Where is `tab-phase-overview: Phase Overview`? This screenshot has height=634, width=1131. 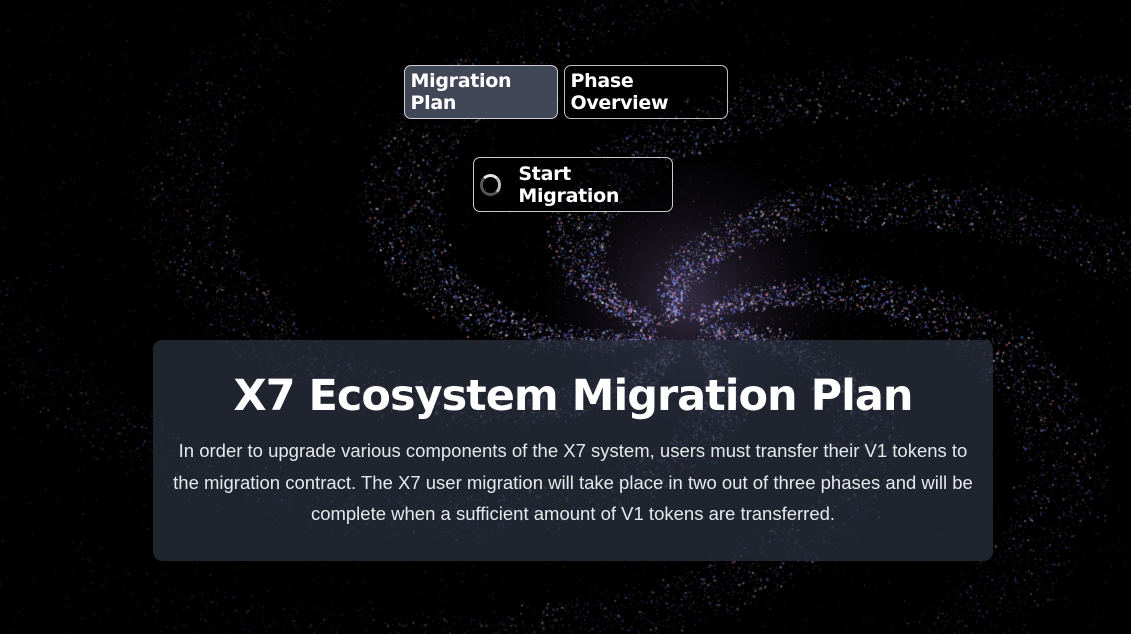
tab-phase-overview: Phase Overview is located at coordinates (645, 92).